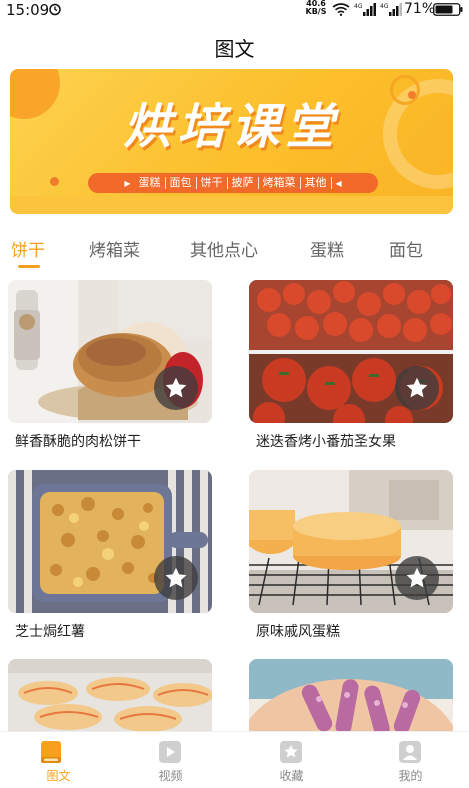 The height and width of the screenshot is (788, 469). What do you see at coordinates (55, 9) in the screenshot?
I see `alarm-icon` at bounding box center [55, 9].